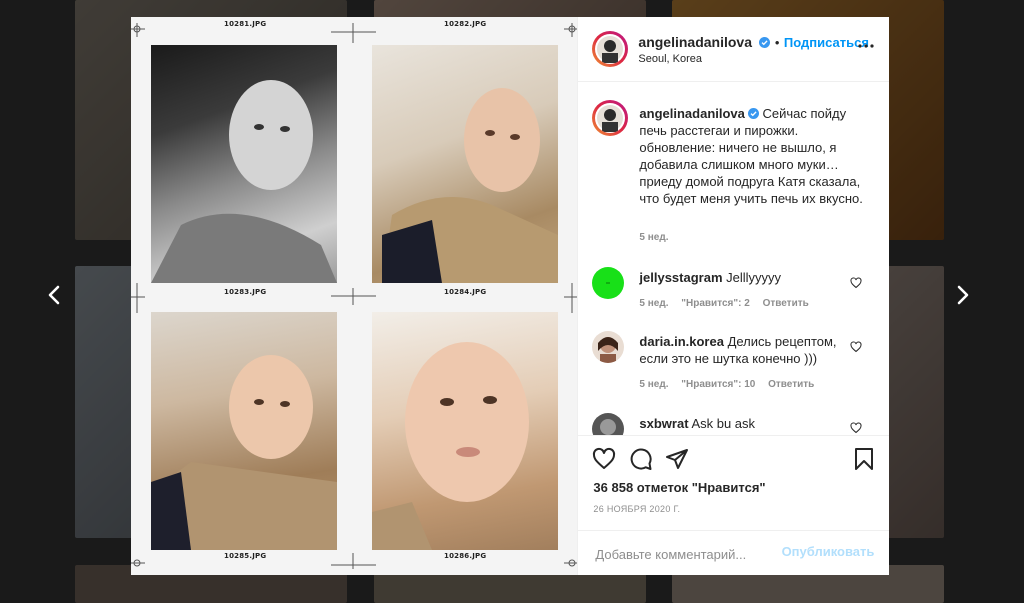 The height and width of the screenshot is (603, 1024). What do you see at coordinates (245, 24) in the screenshot?
I see `frame-label: 10281.JPG` at bounding box center [245, 24].